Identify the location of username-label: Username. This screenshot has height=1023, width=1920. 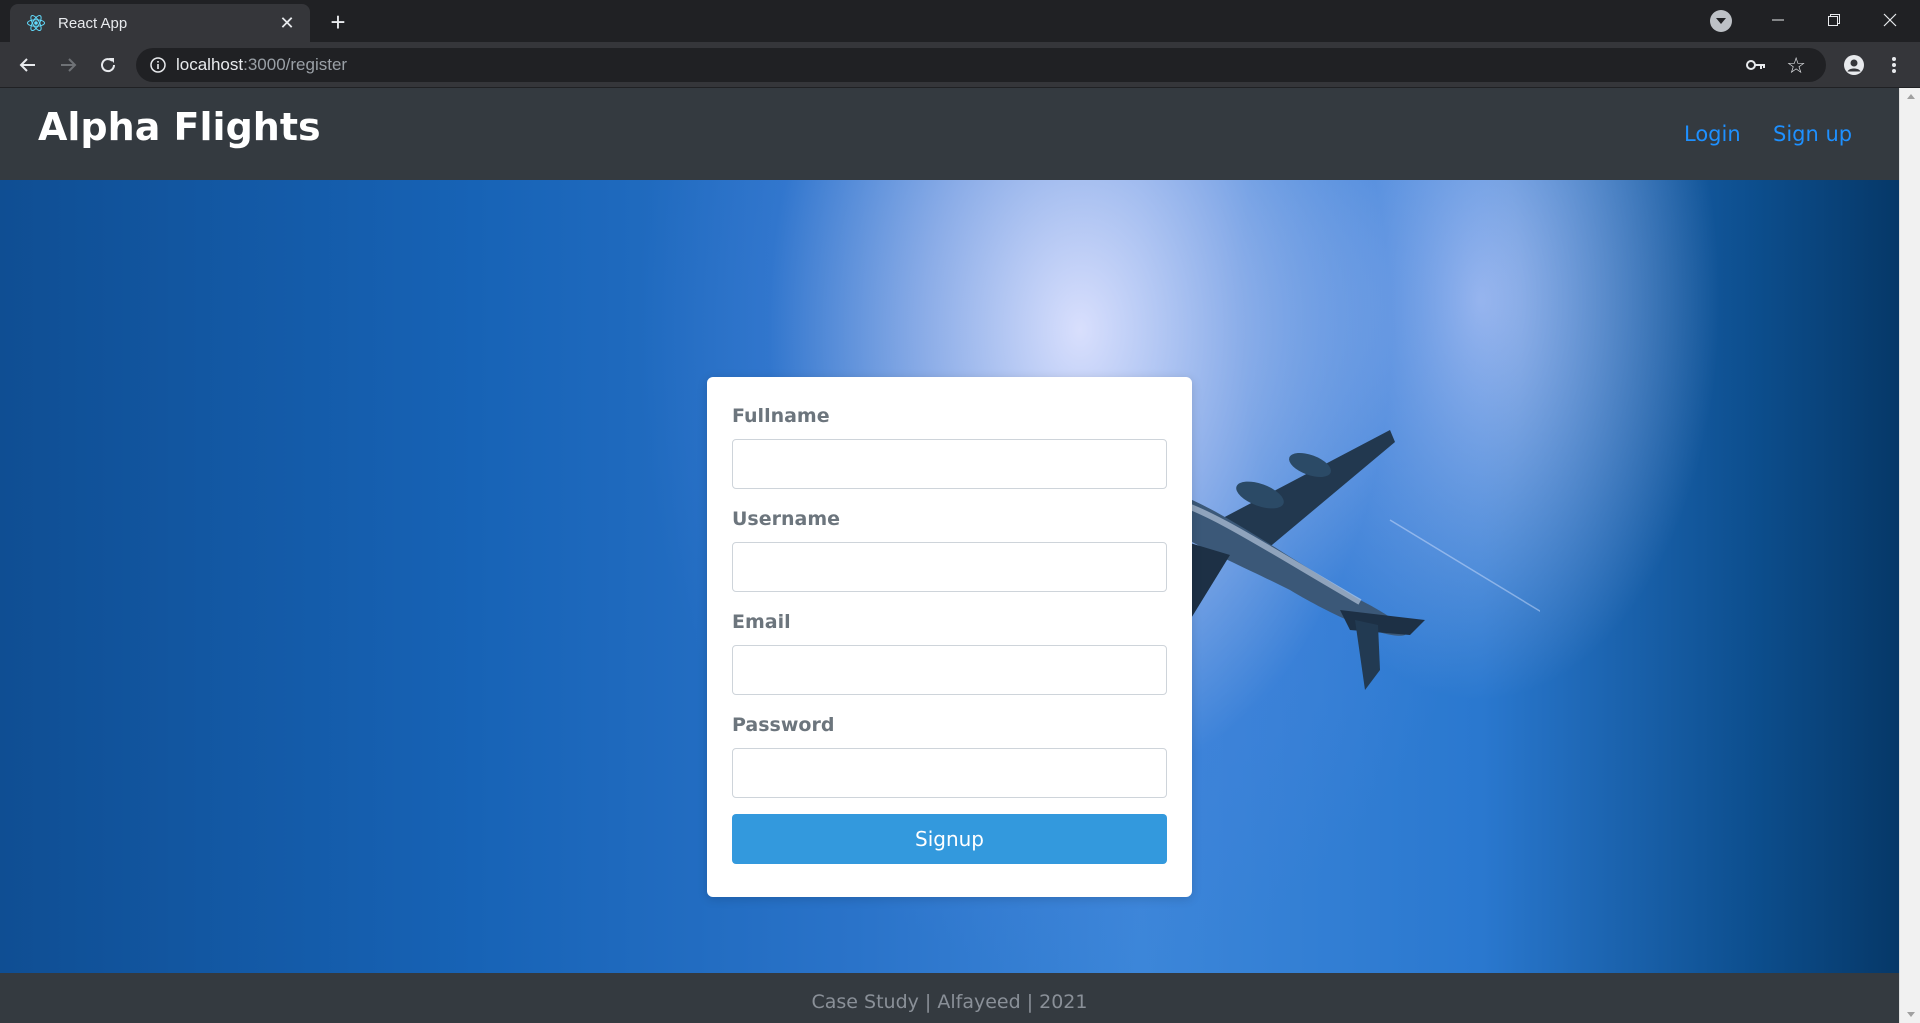
(786, 519).